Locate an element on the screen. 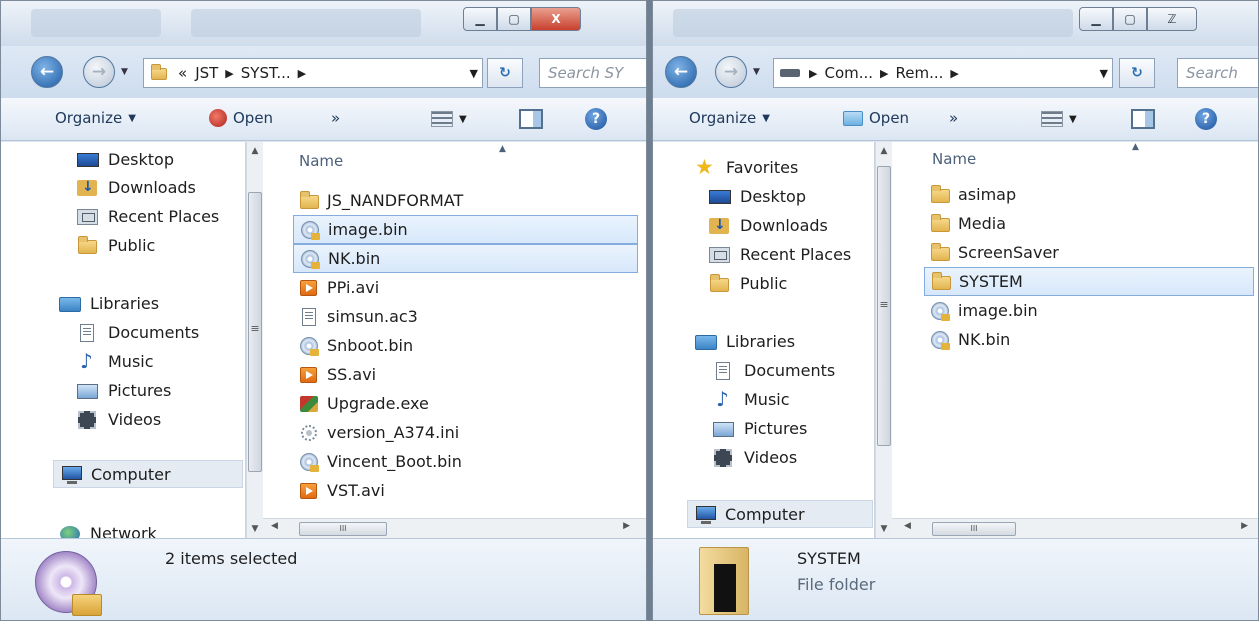 This screenshot has width=1259, height=621. file-list-item: PPi.avi is located at coordinates (465, 287).